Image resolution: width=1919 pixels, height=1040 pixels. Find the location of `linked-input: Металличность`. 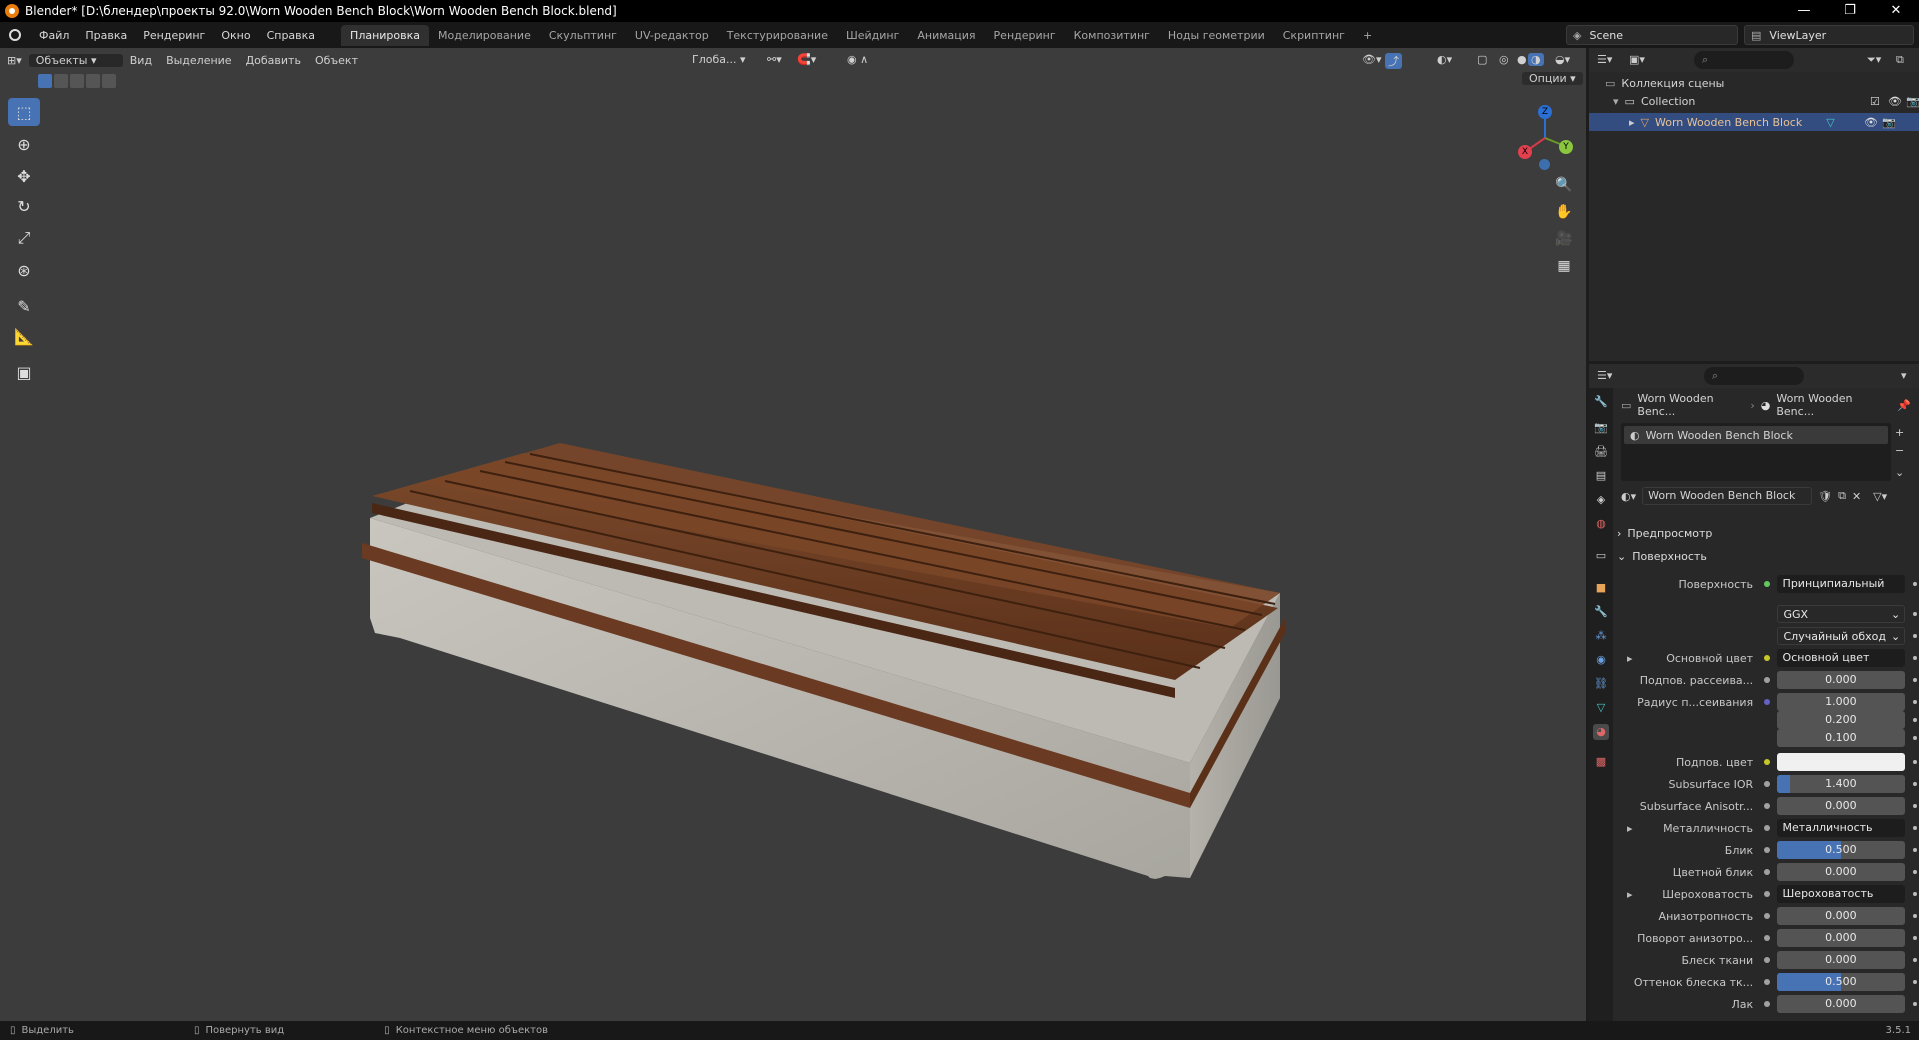

linked-input: Металличность is located at coordinates (1841, 828).